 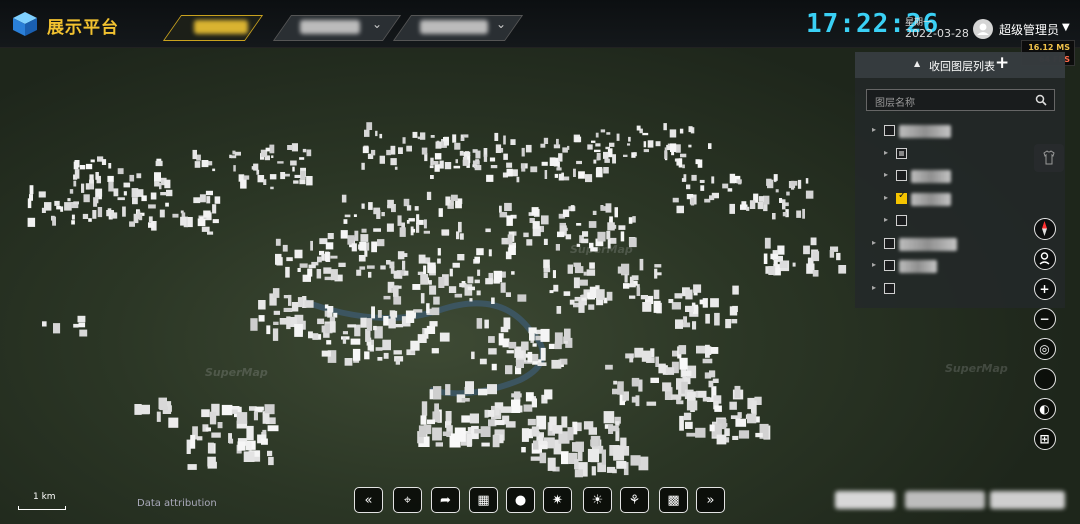 I want to click on grid-button: ▩, so click(x=673, y=500).